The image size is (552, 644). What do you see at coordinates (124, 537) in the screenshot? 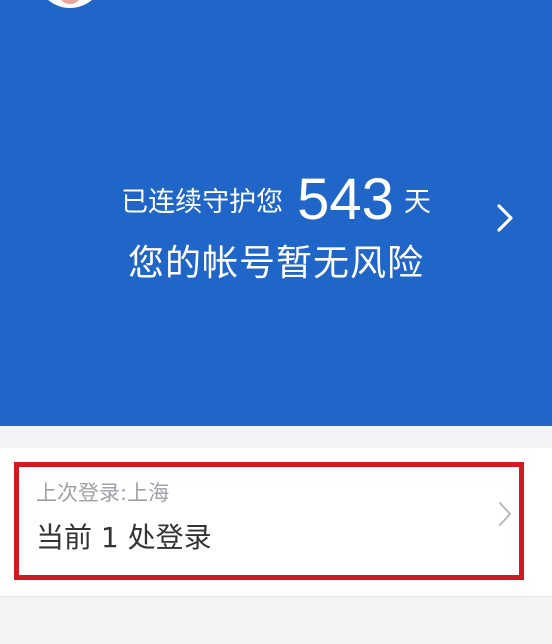
I see `current-login-count: 当前 1 处登录` at bounding box center [124, 537].